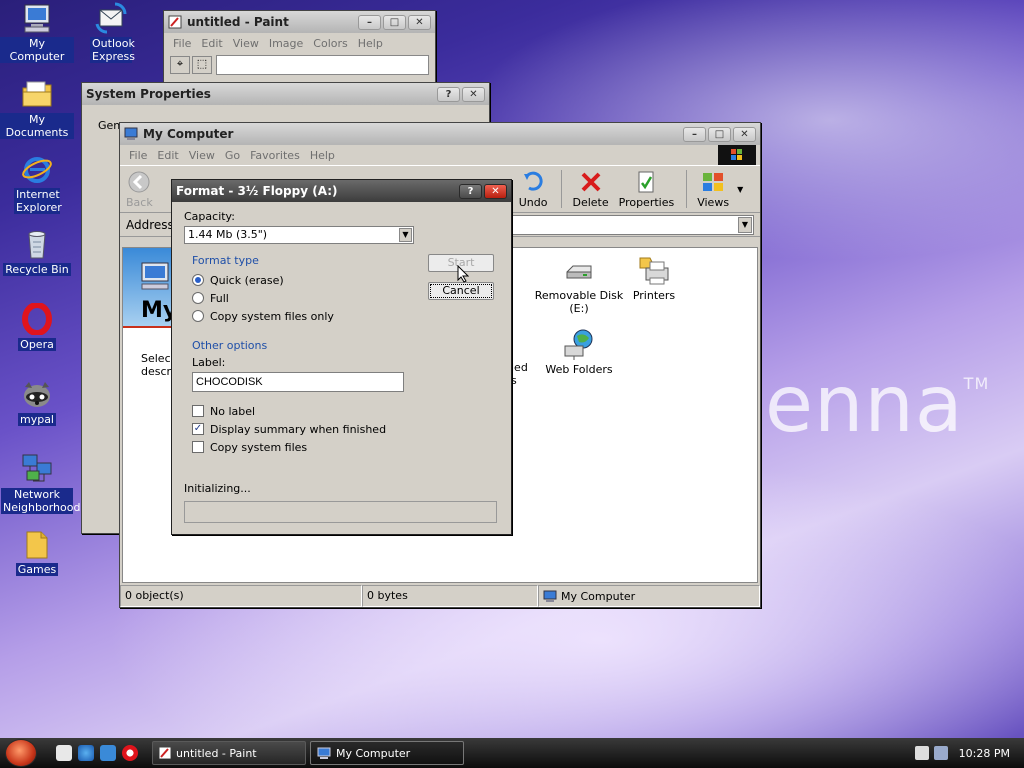 The height and width of the screenshot is (768, 1024). What do you see at coordinates (299, 235) in the screenshot?
I see `capacity-select: 1.44 Mb (3.5") ▼` at bounding box center [299, 235].